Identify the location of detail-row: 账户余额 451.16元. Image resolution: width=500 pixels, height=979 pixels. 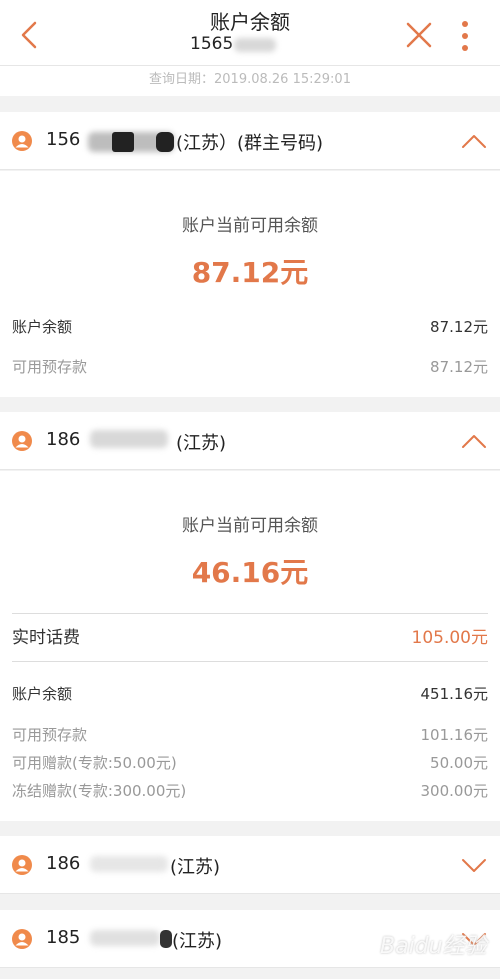
(250, 694).